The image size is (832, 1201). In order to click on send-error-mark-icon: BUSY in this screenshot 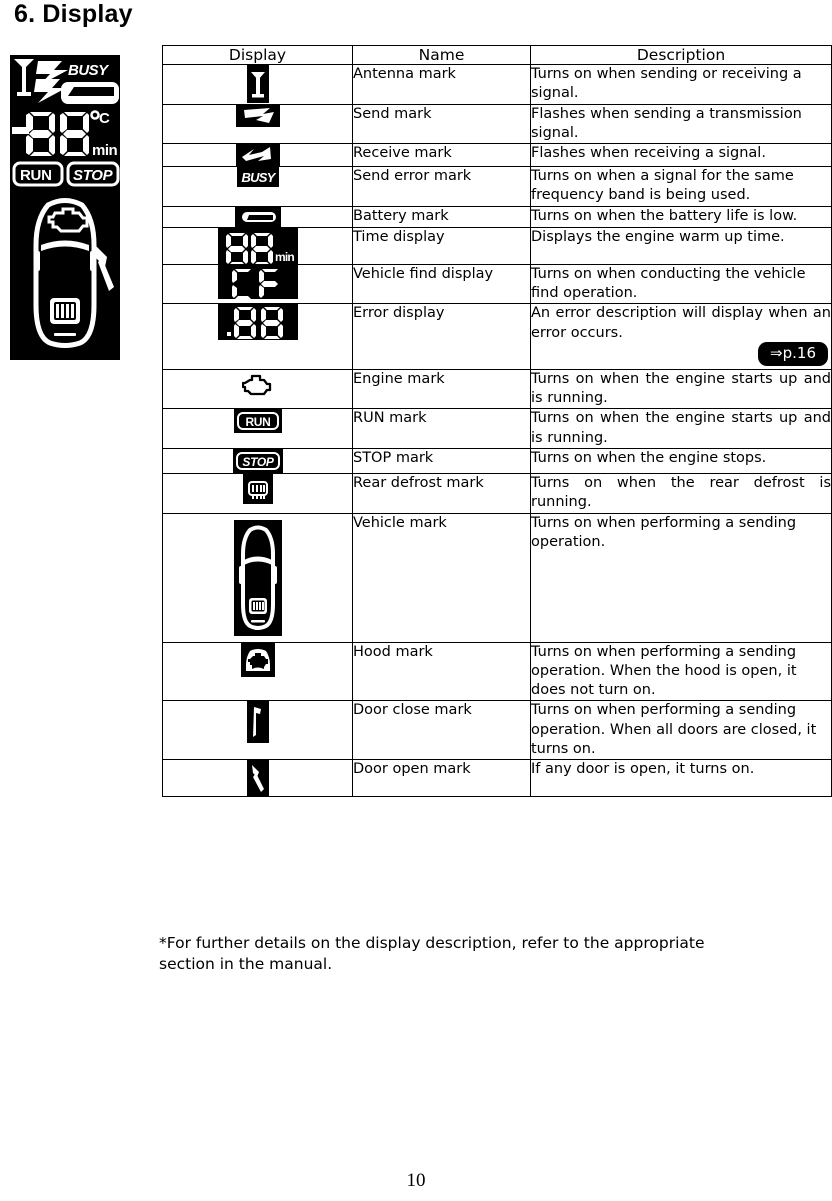, I will do `click(257, 177)`.